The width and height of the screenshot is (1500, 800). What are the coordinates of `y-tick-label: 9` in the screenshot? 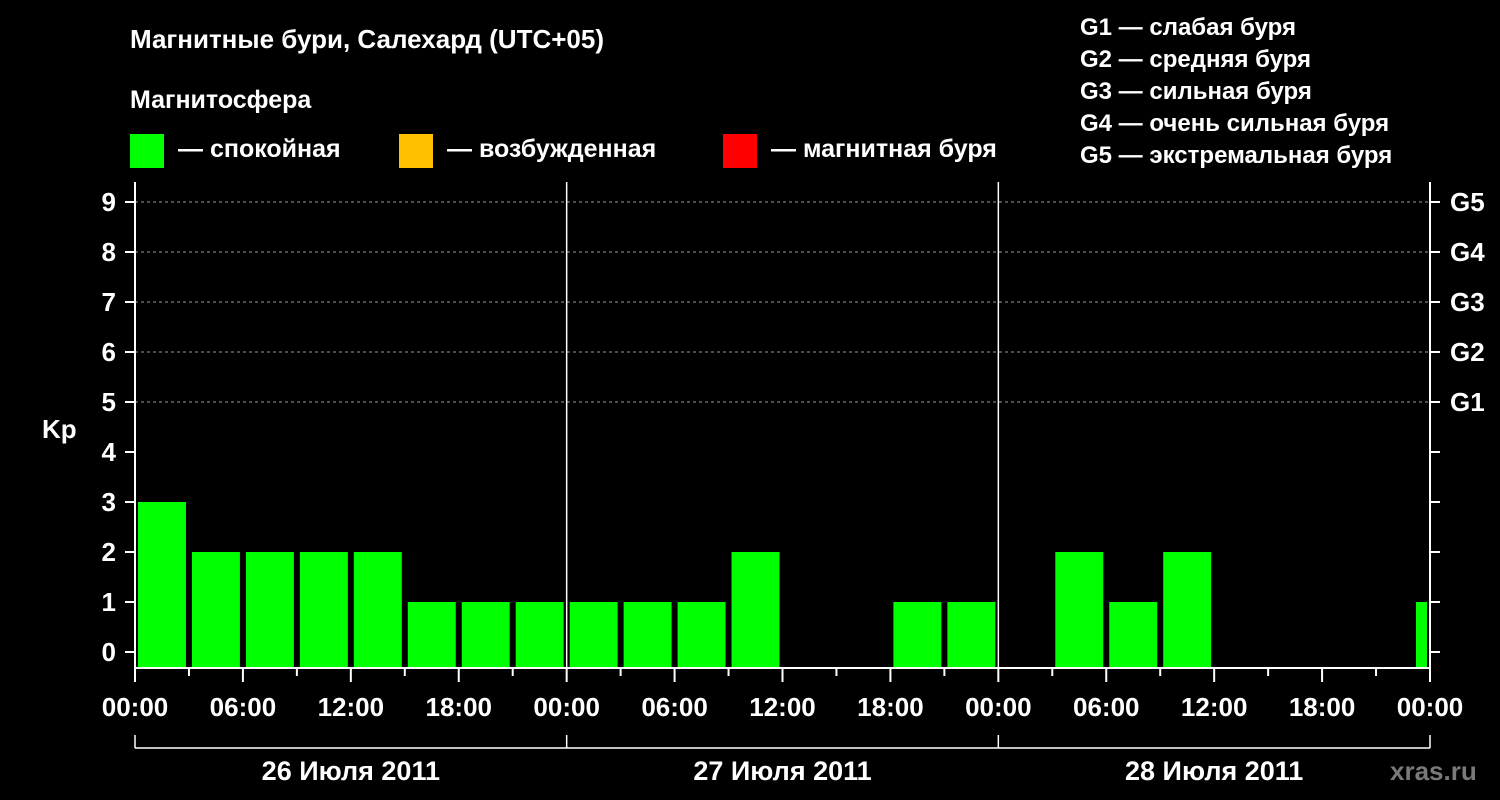 It's located at (109, 202).